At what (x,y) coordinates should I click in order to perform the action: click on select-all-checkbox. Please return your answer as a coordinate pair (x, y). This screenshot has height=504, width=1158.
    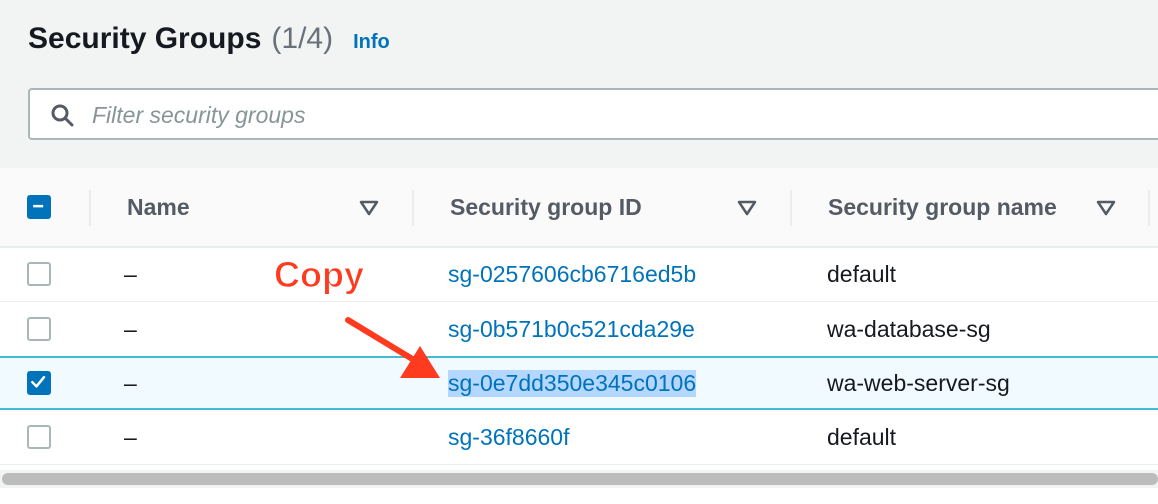
    Looking at the image, I should click on (39, 207).